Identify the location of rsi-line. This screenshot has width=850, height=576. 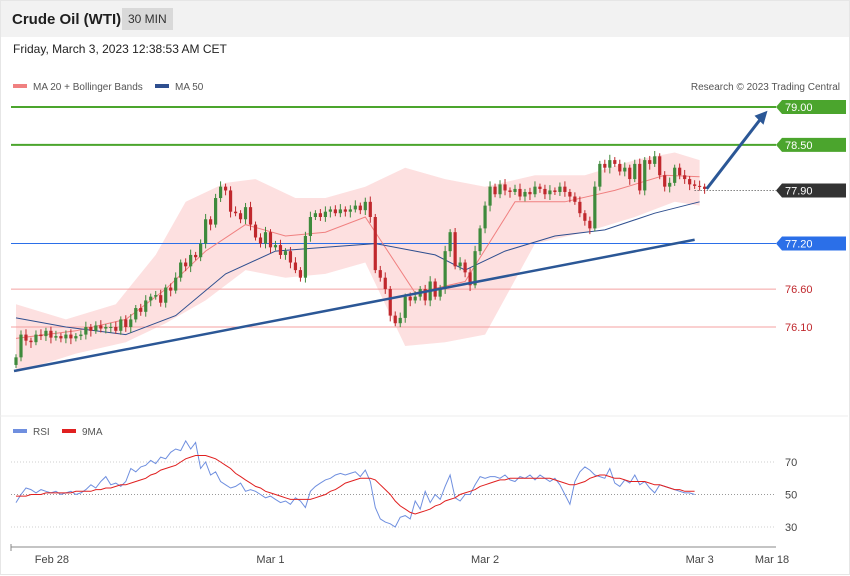
(355, 483).